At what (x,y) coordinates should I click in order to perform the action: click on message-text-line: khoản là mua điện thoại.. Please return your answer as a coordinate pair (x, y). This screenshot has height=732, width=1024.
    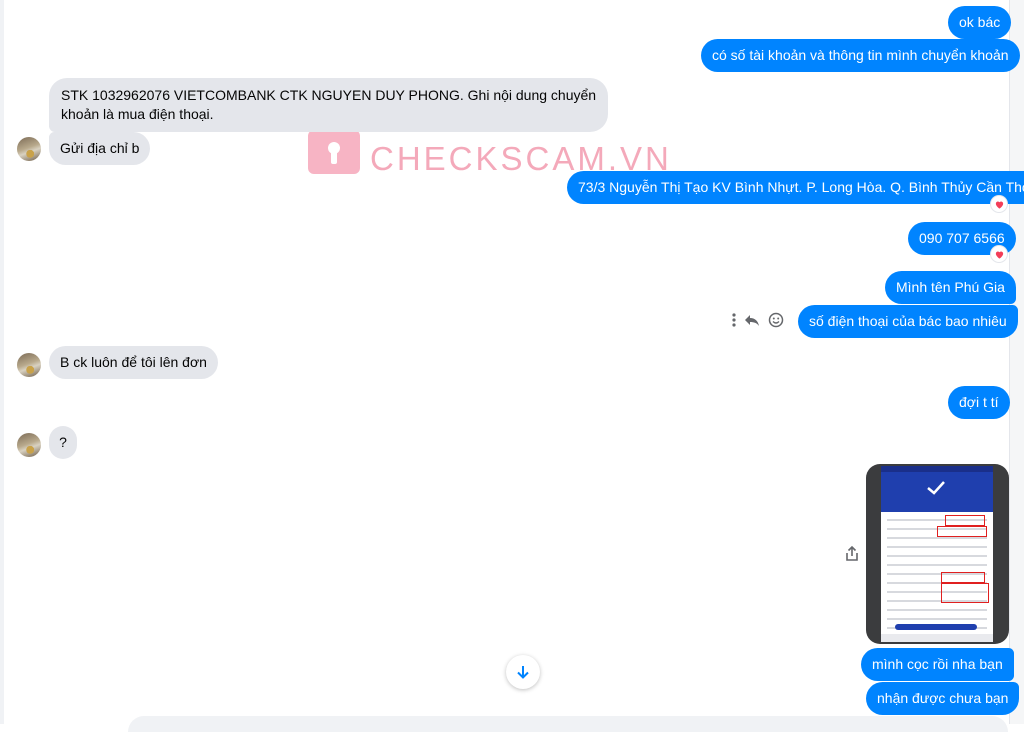
    Looking at the image, I should click on (137, 114).